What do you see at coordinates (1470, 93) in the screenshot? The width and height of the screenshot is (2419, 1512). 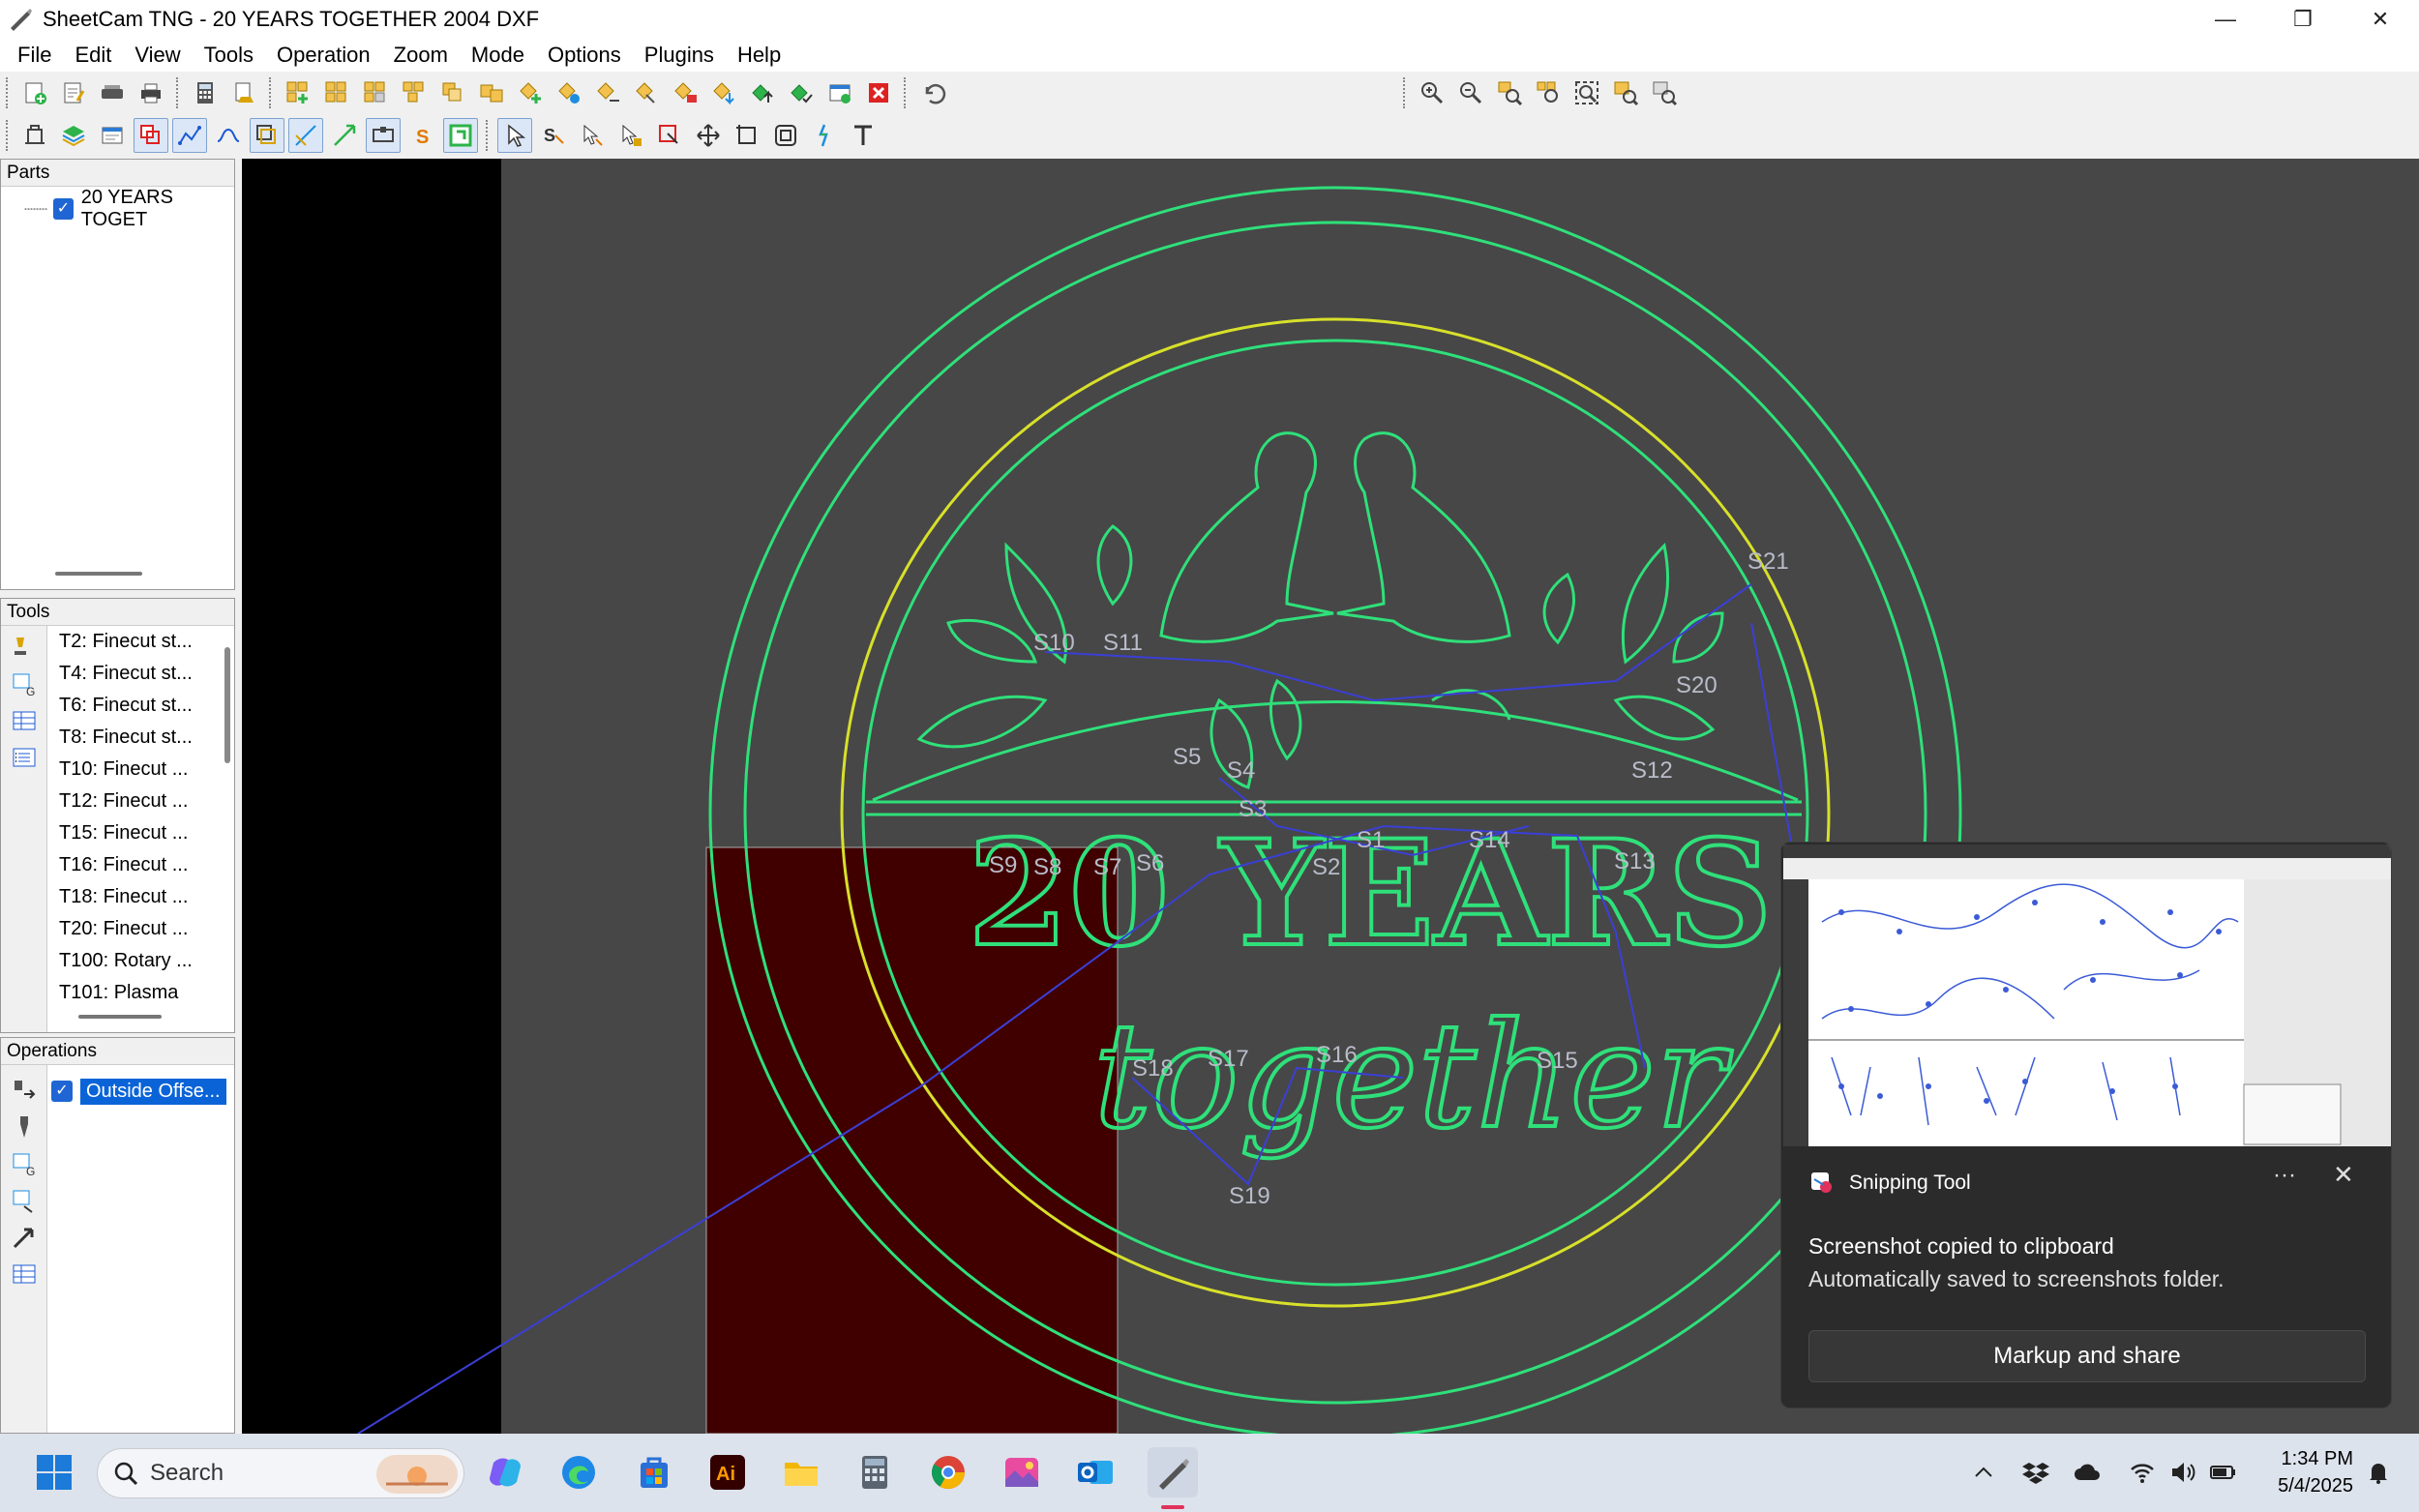 I see `zoom-out-icon` at bounding box center [1470, 93].